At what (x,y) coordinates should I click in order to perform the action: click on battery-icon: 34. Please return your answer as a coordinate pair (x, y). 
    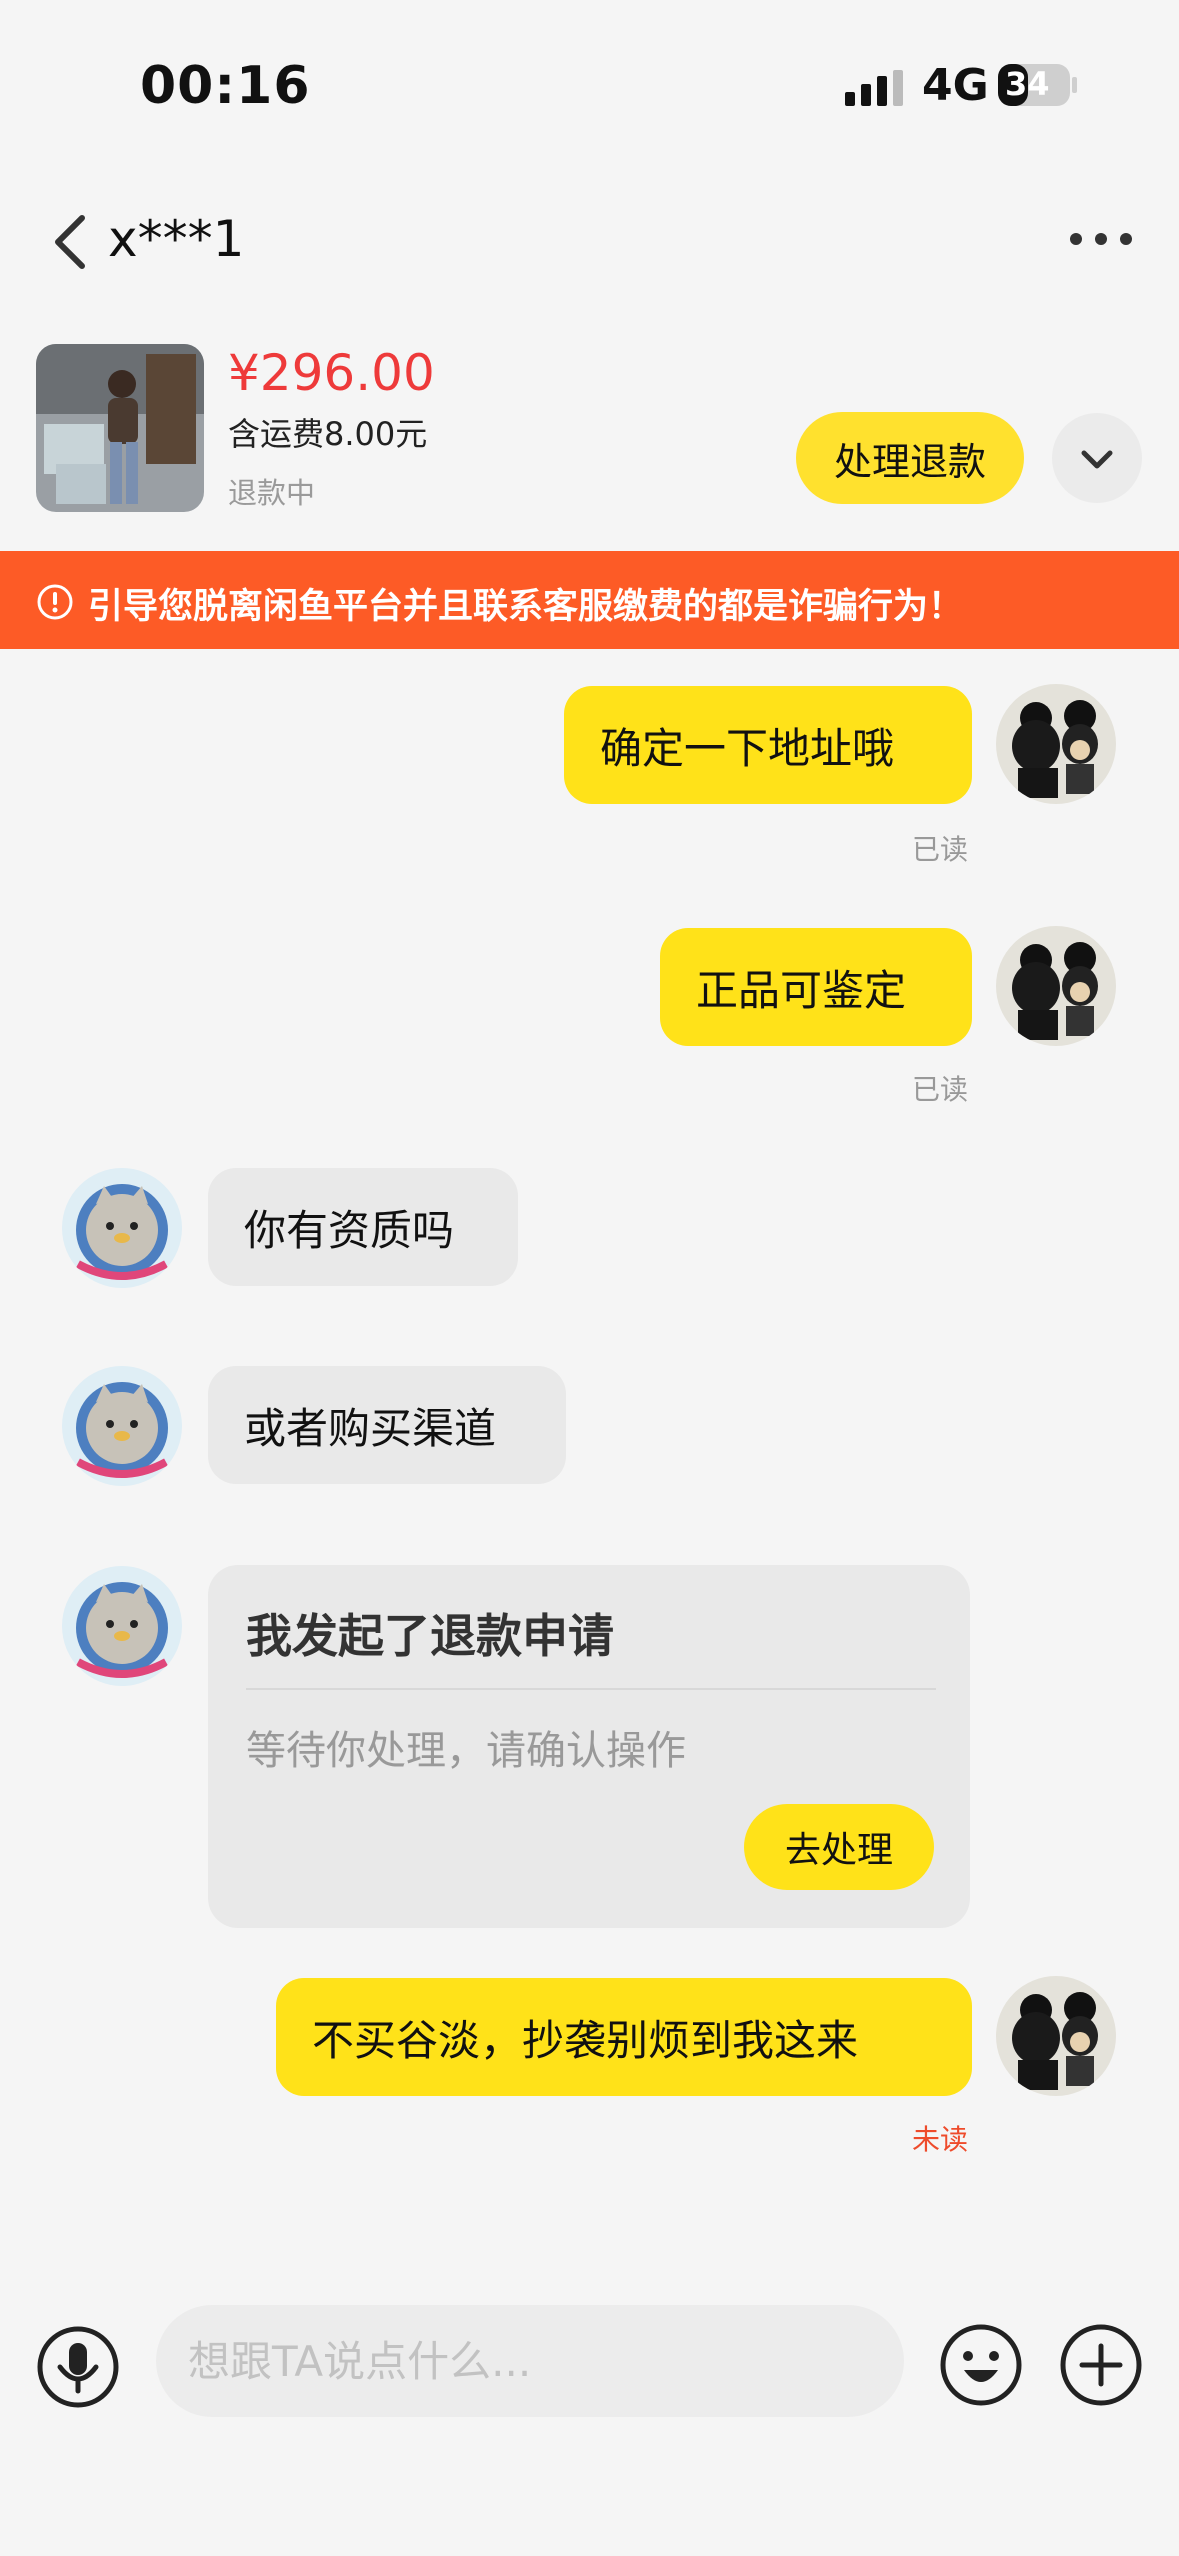
    Looking at the image, I should click on (1038, 85).